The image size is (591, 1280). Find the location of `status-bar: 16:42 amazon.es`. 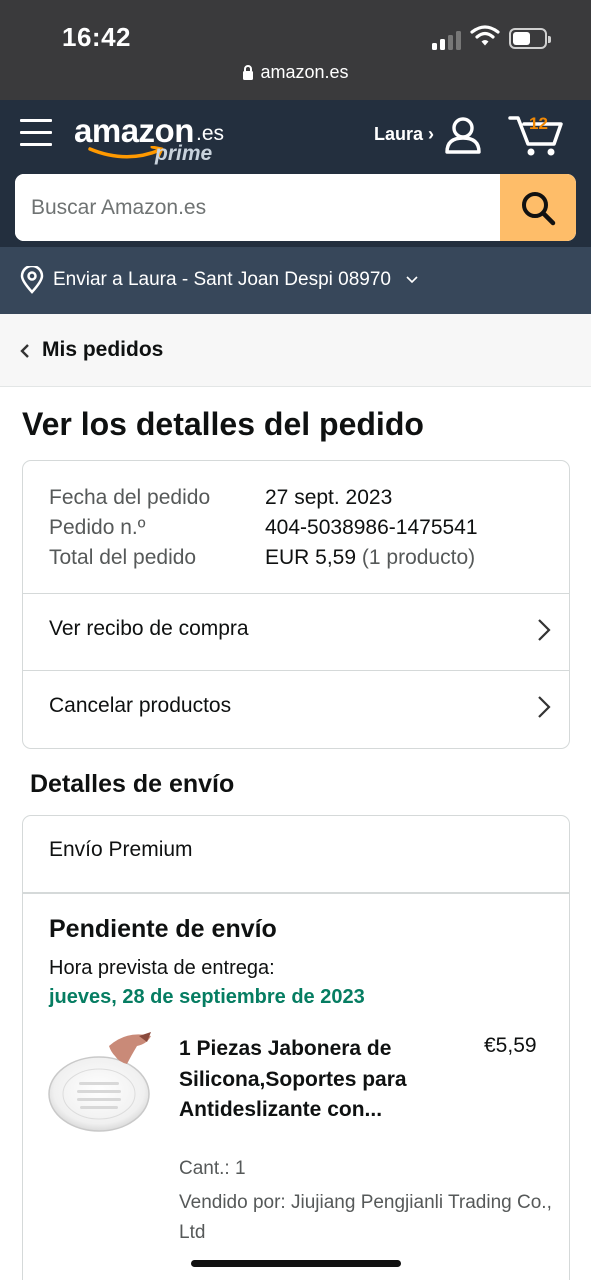

status-bar: 16:42 amazon.es is located at coordinates (295, 50).